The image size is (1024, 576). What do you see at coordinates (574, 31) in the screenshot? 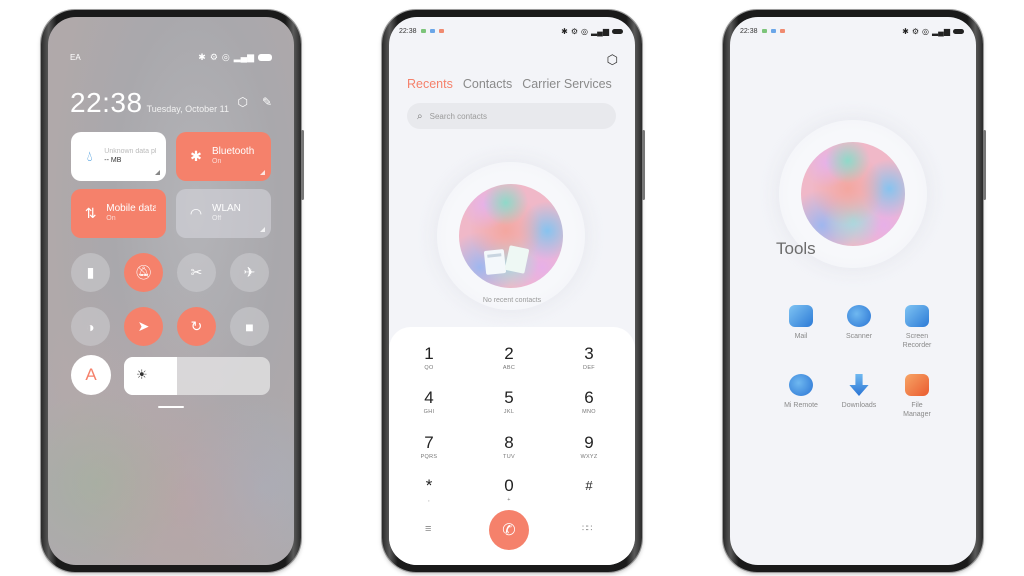
I see `vibrate-icon: ⚙` at bounding box center [574, 31].